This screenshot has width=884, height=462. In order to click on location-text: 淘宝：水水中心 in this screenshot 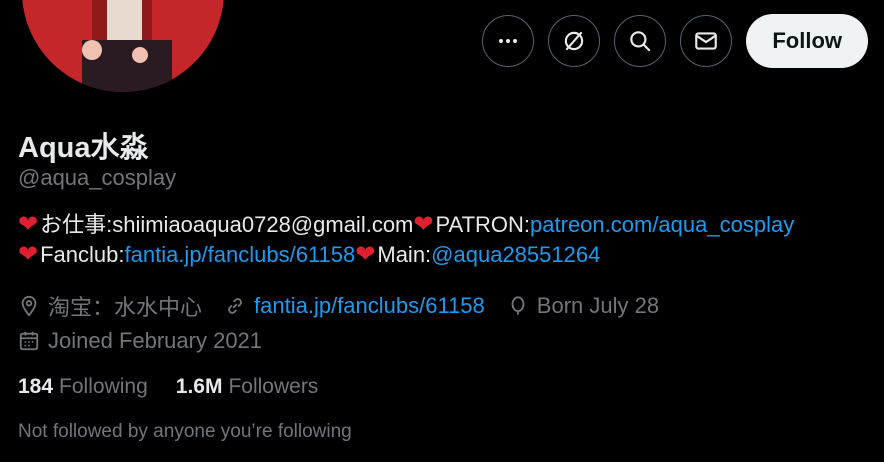, I will do `click(125, 307)`.